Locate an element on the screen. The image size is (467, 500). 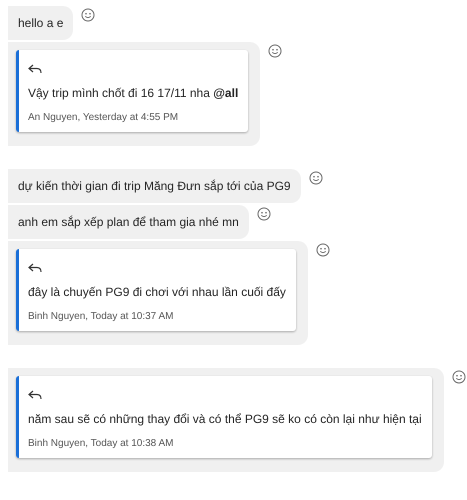
message-bubble: dự kiến thời gian đi trip Măng Đưn sắp tới của PG9 is located at coordinates (154, 186).